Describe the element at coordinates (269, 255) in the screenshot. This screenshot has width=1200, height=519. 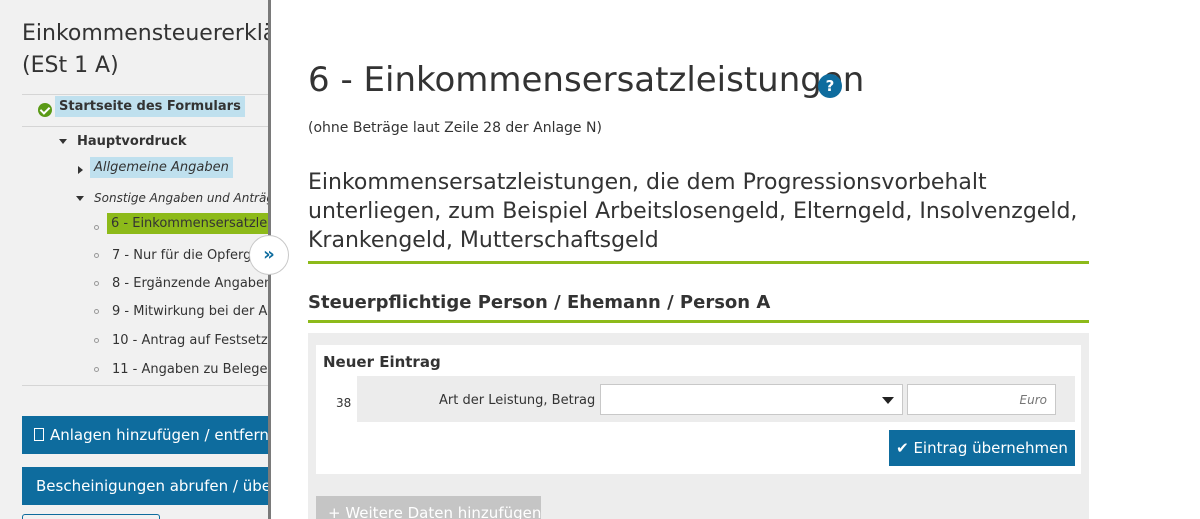
I see `collapse-sidebar-toggle: »` at that location.